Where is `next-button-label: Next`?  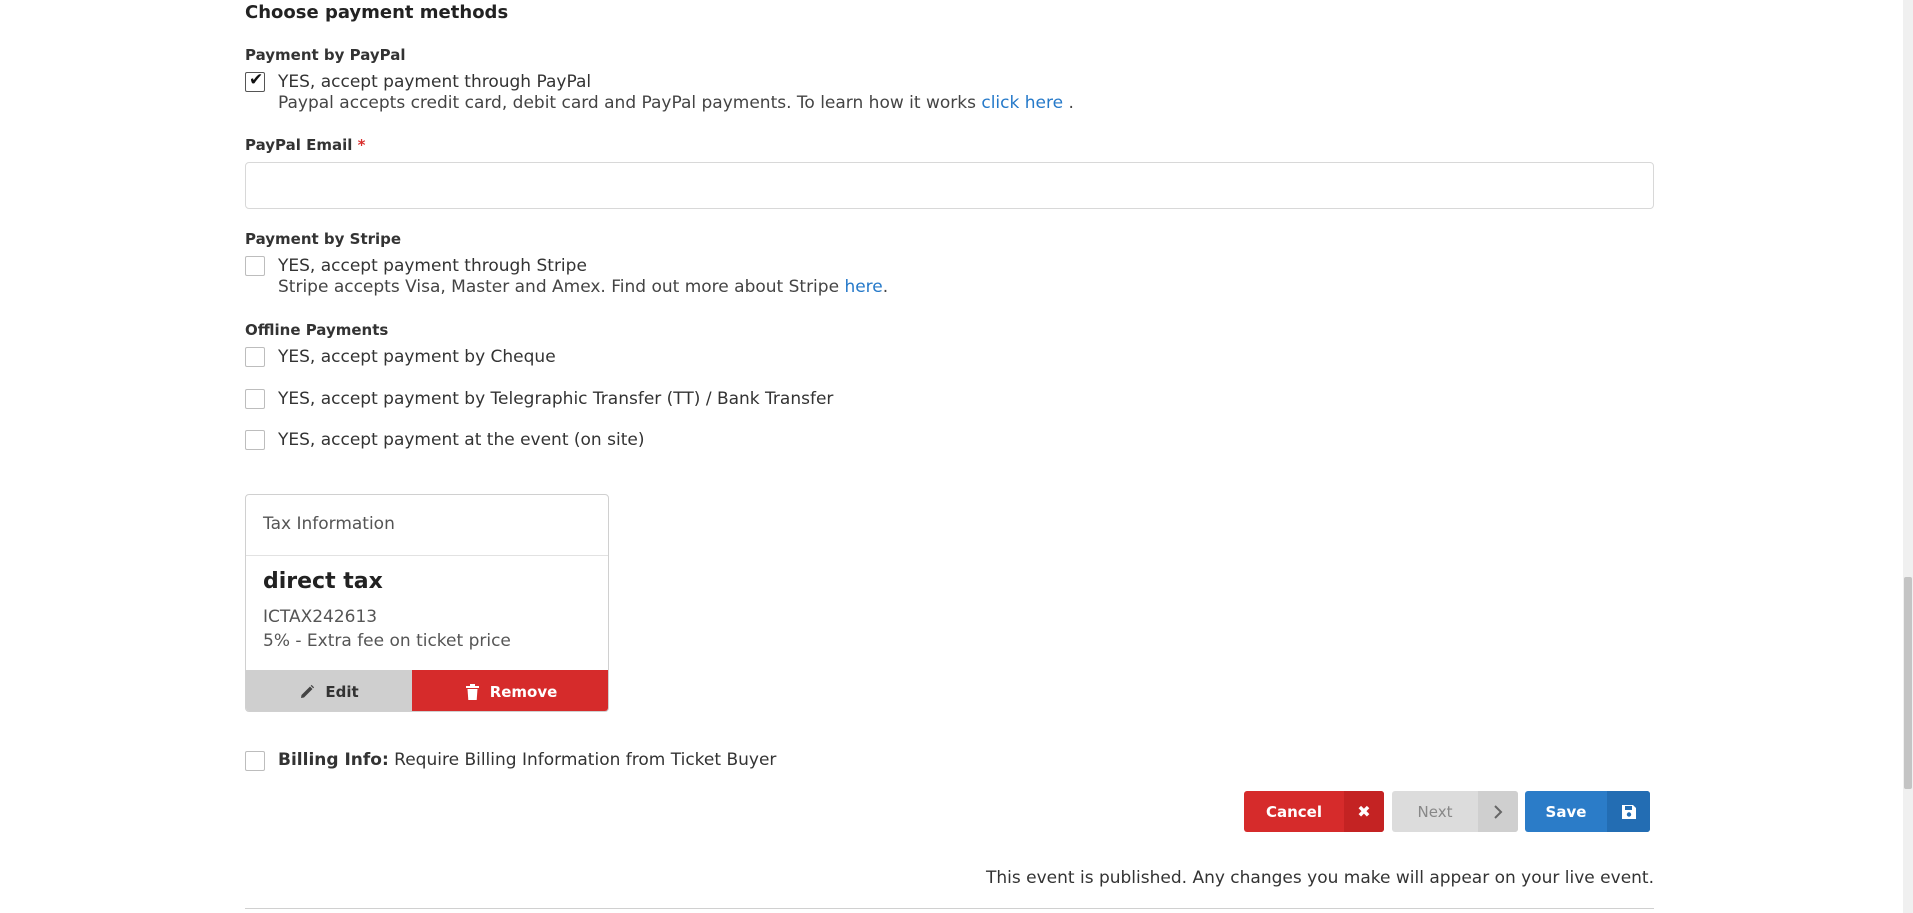
next-button-label: Next is located at coordinates (1435, 811).